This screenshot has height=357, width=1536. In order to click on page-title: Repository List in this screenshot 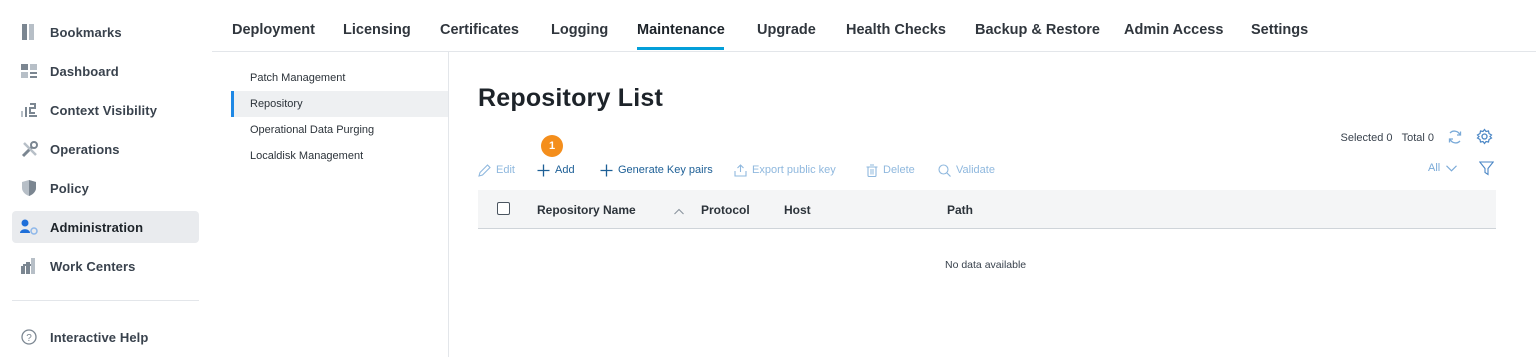, I will do `click(570, 98)`.